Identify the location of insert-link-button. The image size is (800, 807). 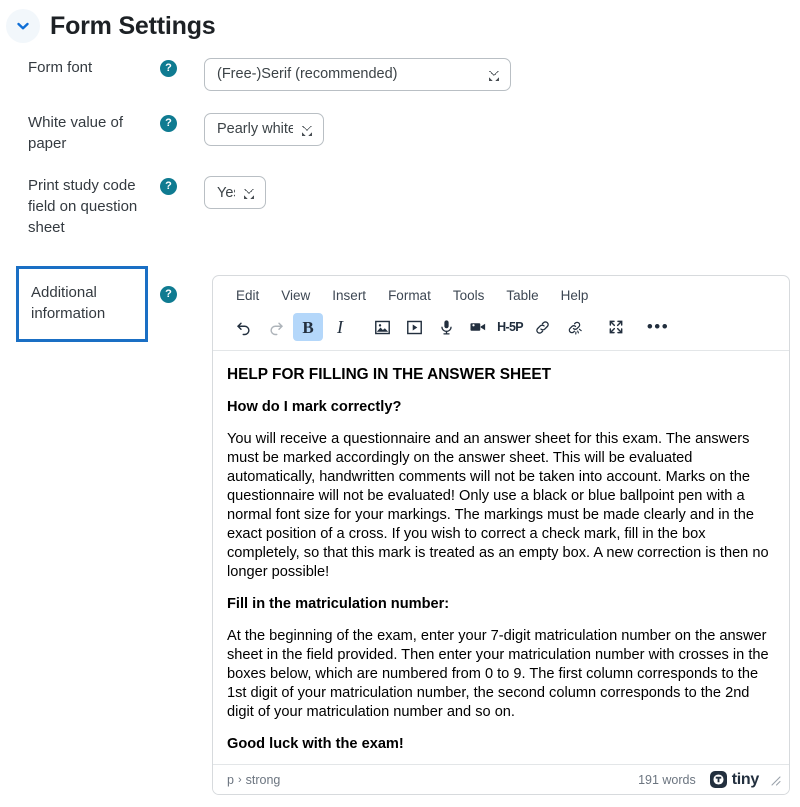
(542, 327).